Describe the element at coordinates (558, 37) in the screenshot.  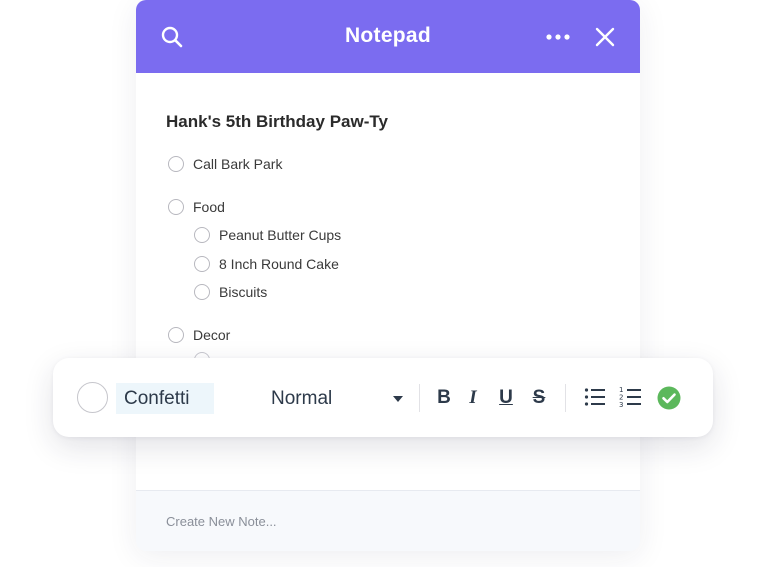
I see `more-dots-icon` at that location.